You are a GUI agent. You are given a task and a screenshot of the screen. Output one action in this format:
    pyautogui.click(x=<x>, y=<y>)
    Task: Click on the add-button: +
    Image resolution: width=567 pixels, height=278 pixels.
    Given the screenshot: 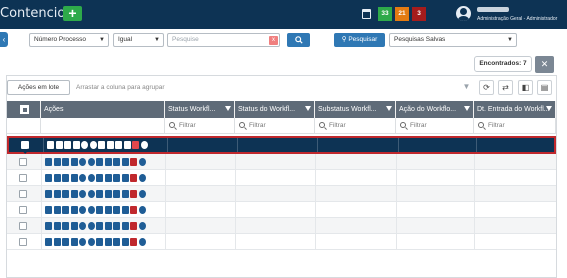 What is the action you would take?
    pyautogui.click(x=72, y=13)
    